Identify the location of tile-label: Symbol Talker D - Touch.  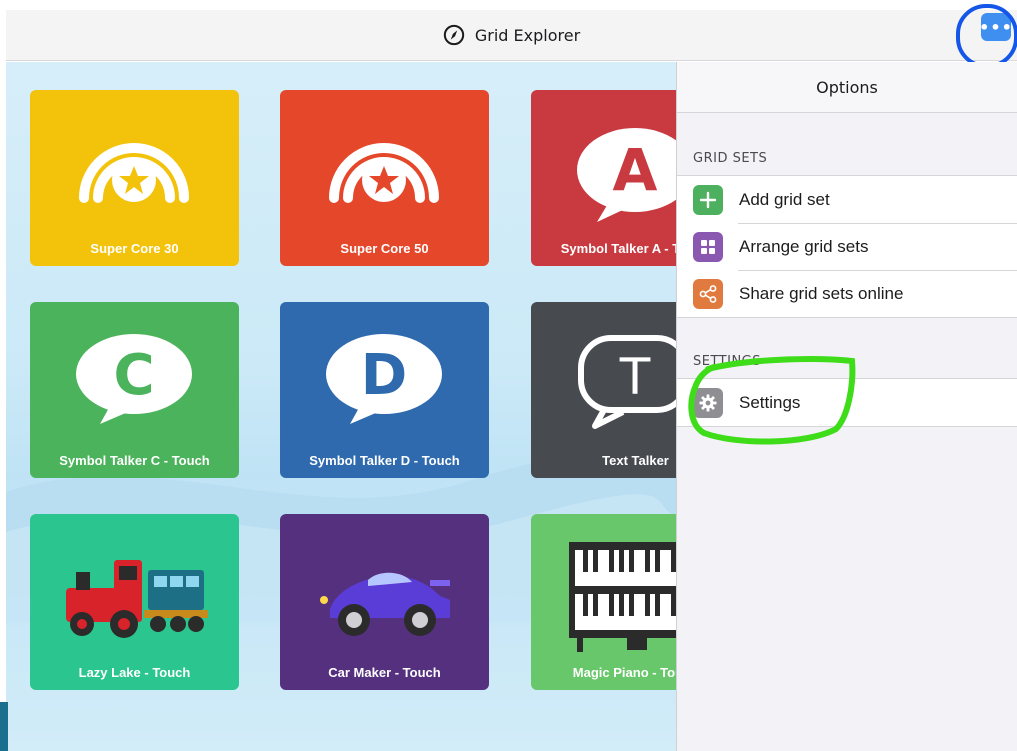
(384, 460).